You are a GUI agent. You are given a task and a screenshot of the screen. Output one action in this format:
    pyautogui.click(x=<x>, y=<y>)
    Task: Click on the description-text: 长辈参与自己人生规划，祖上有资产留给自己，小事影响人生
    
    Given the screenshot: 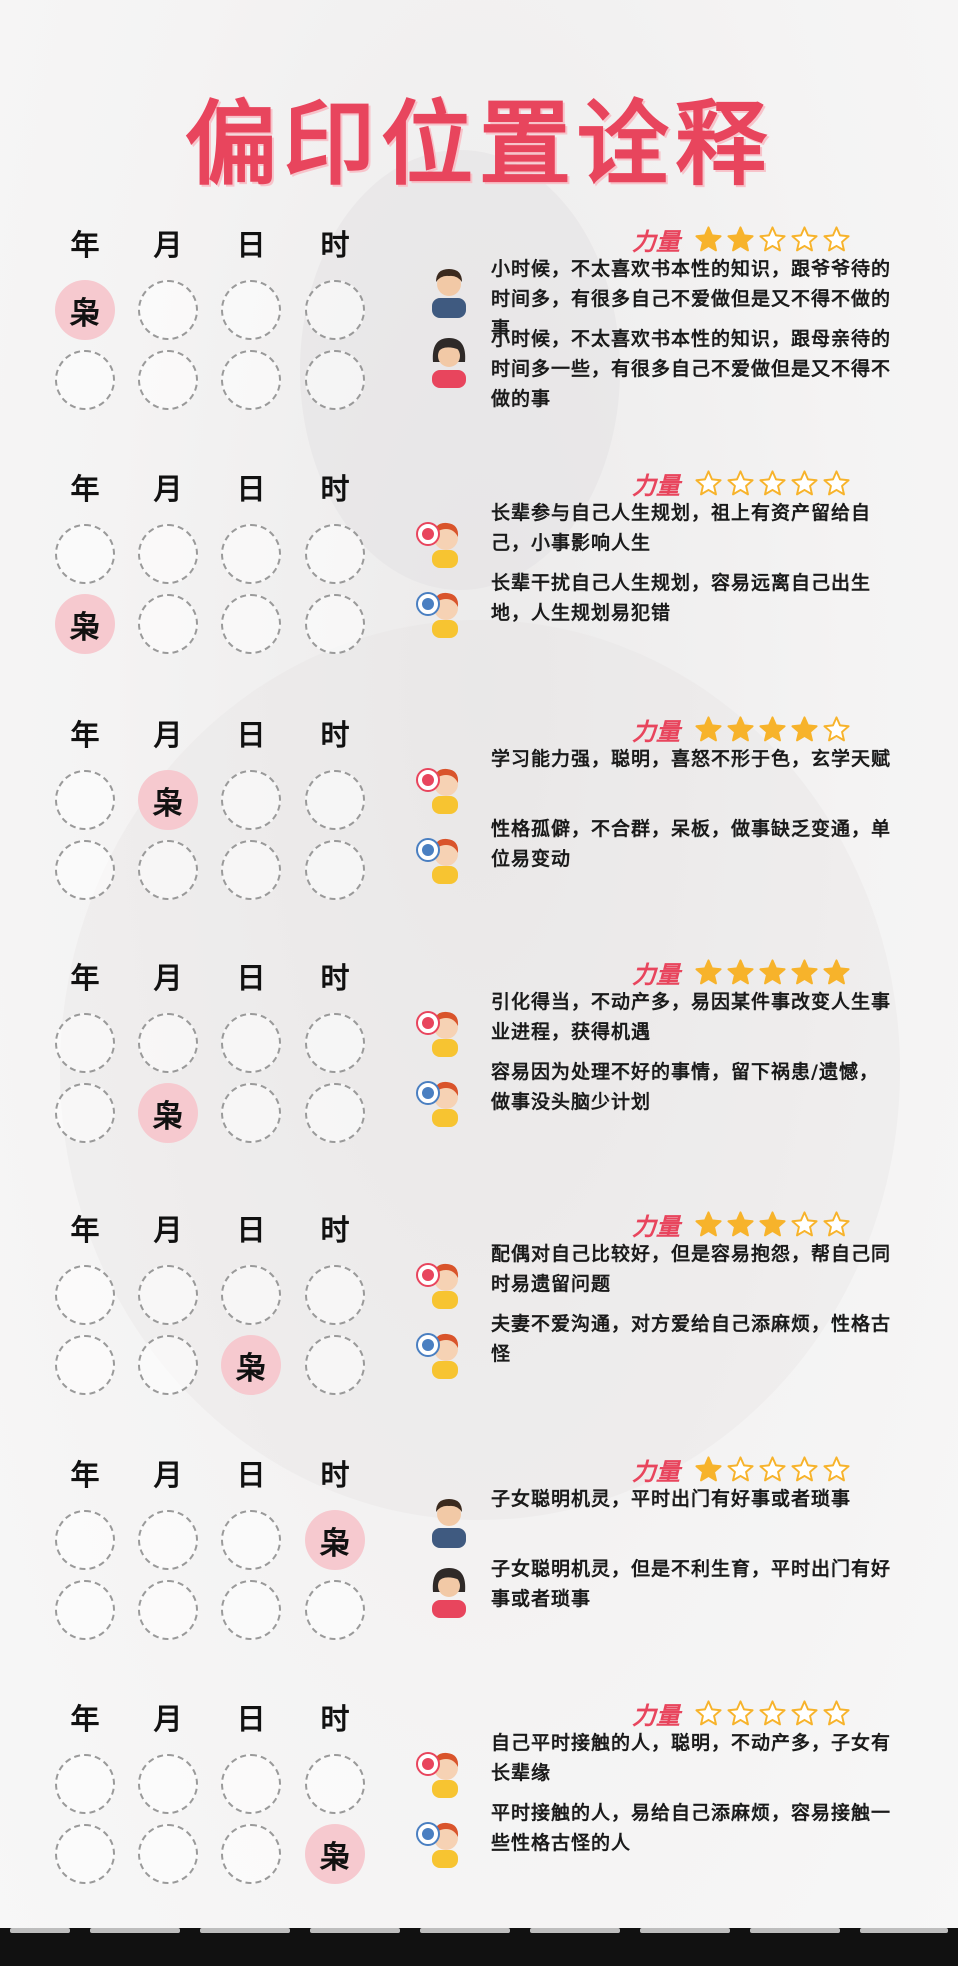 What is the action you would take?
    pyautogui.click(x=681, y=528)
    